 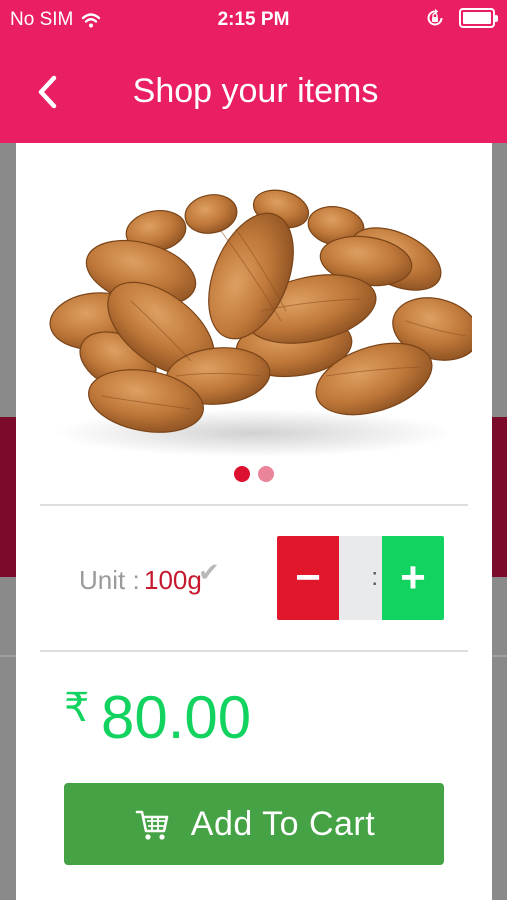 What do you see at coordinates (435, 17) in the screenshot?
I see `rotation-lock-icon` at bounding box center [435, 17].